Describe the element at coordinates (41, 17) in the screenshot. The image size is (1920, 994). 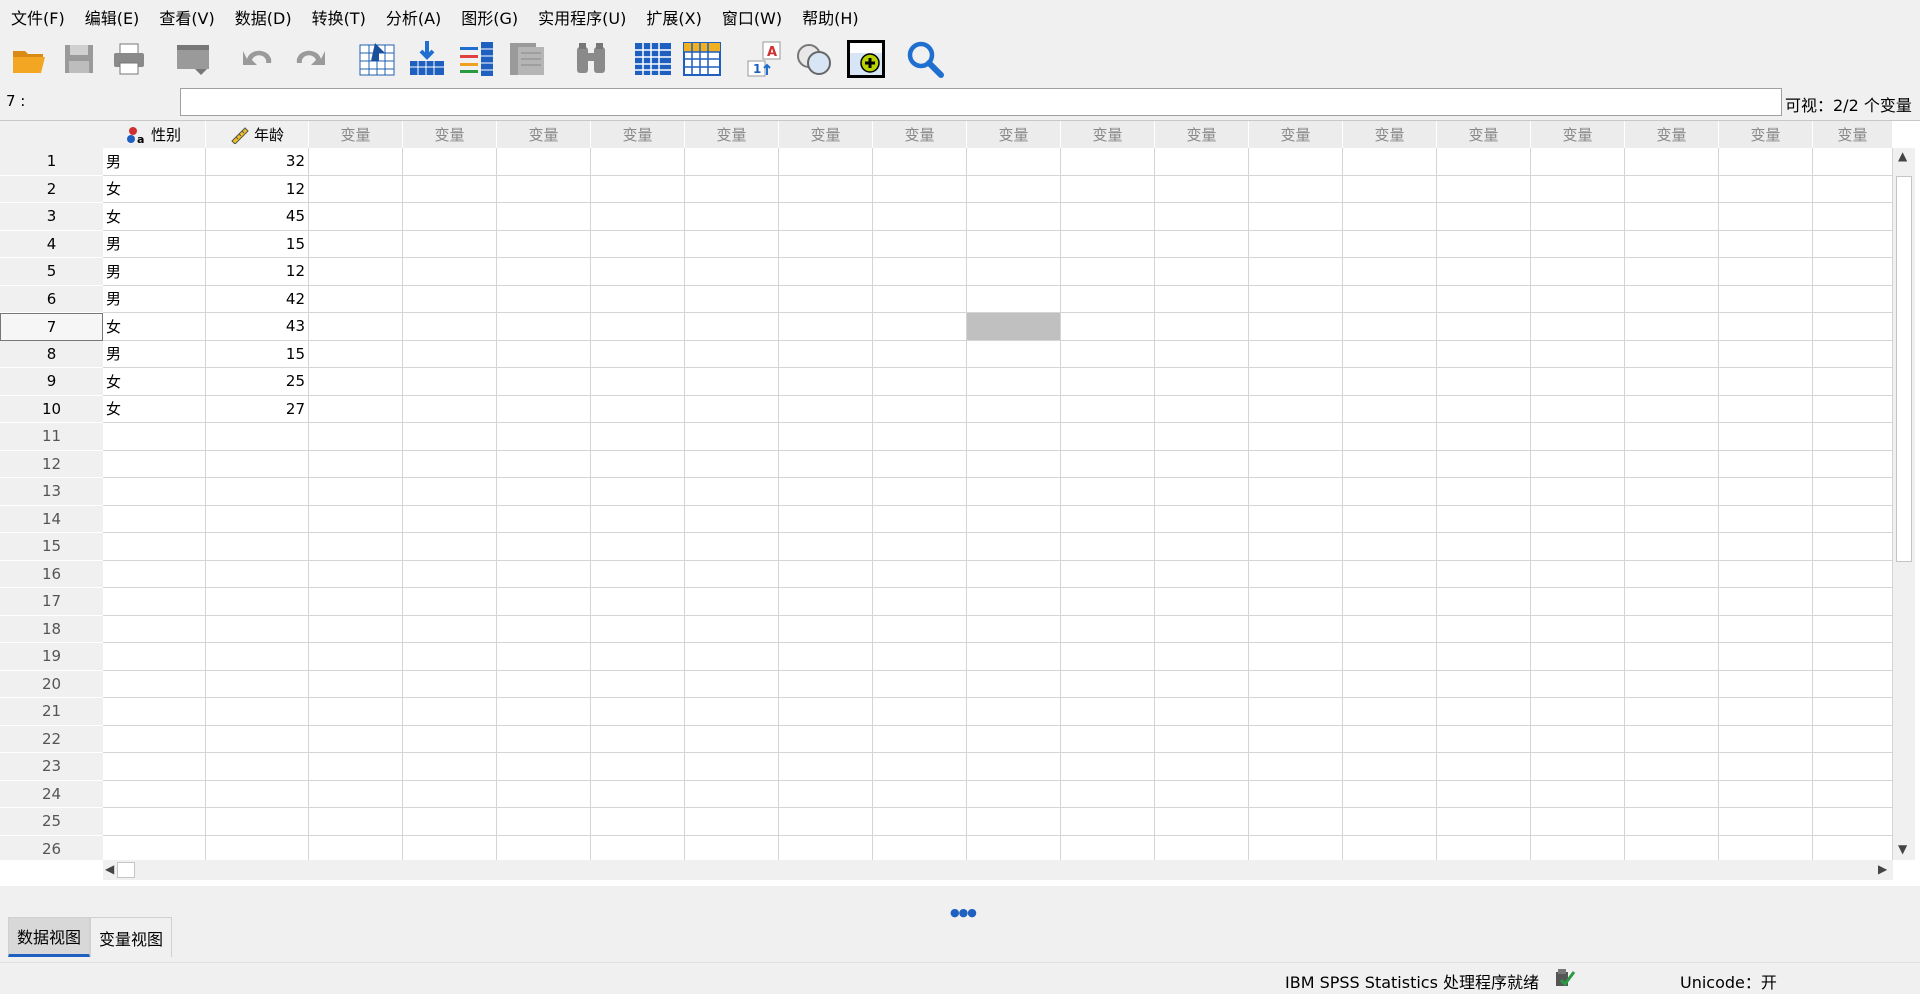
I see `menu-file: 文件(F)` at that location.